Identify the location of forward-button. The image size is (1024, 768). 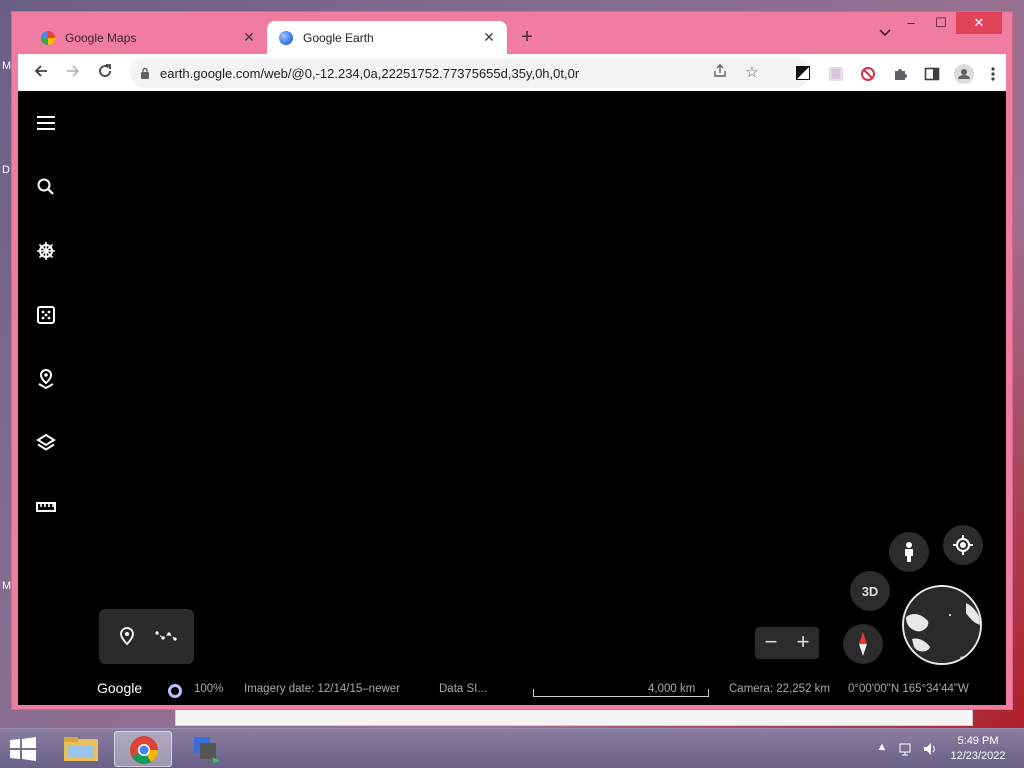
(73, 73).